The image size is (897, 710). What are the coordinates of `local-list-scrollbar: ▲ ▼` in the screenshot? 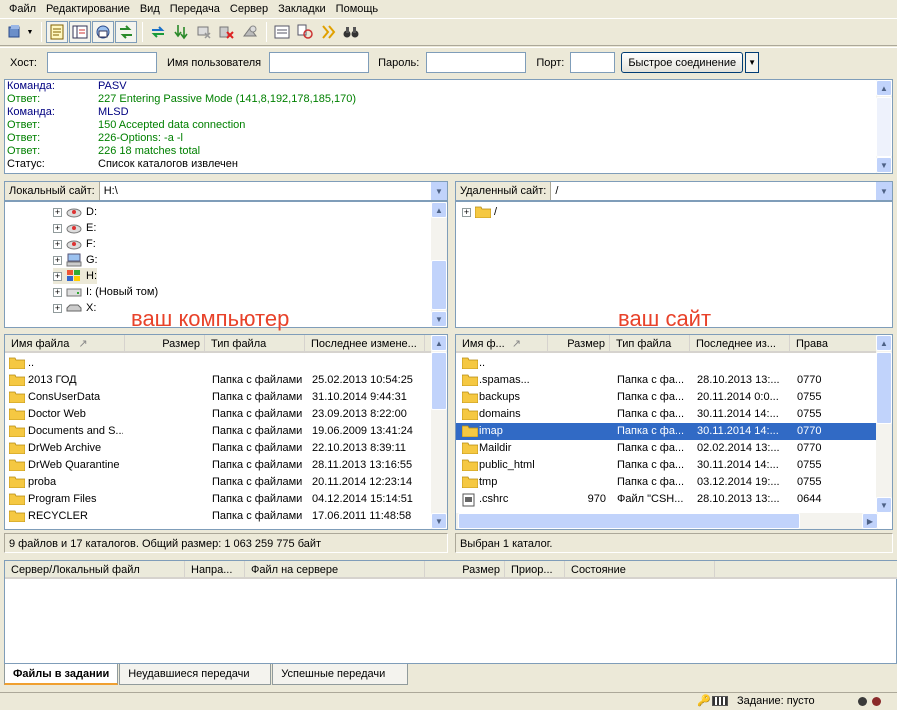 It's located at (439, 432).